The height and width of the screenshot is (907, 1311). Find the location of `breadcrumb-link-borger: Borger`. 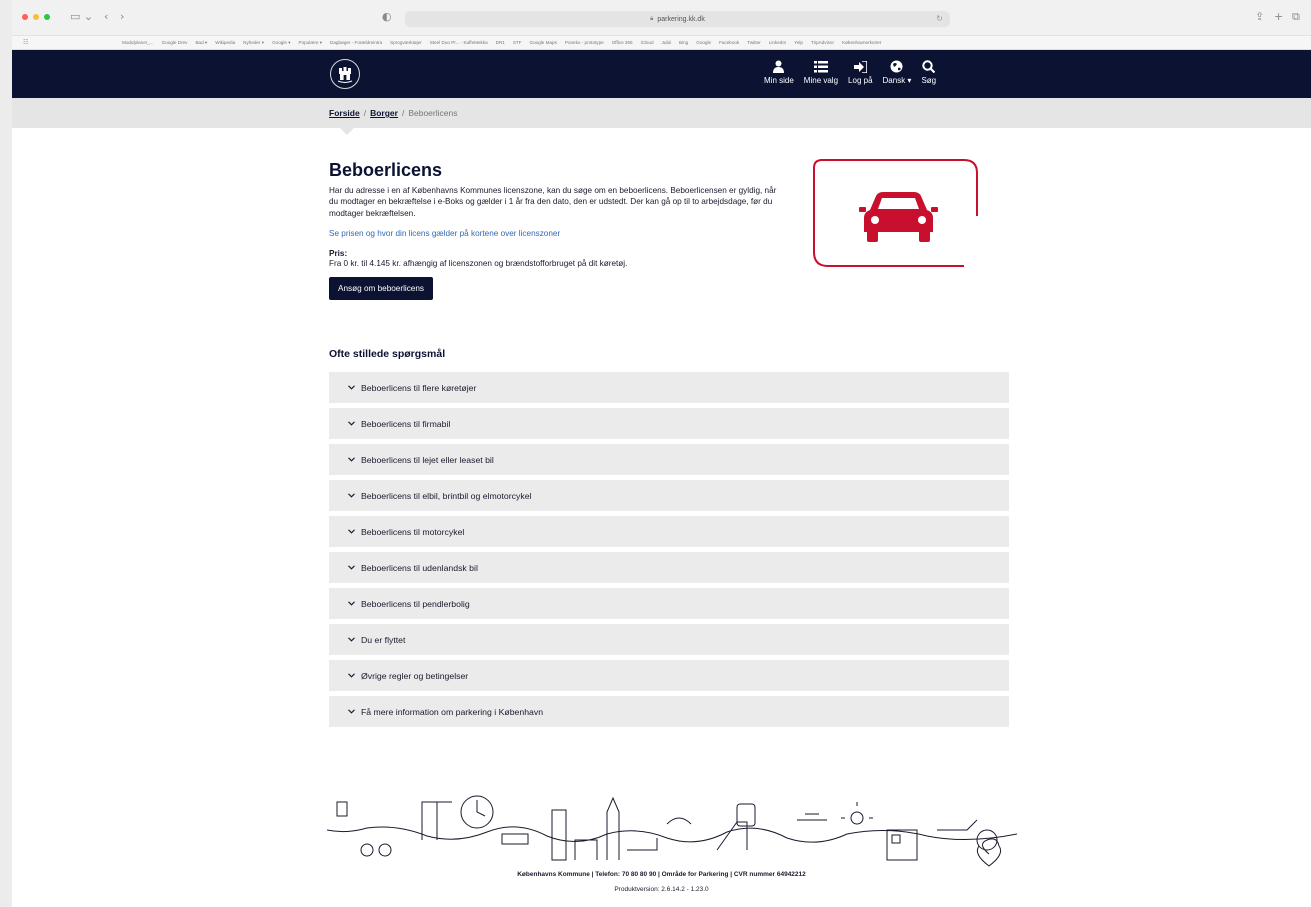

breadcrumb-link-borger: Borger is located at coordinates (384, 113).